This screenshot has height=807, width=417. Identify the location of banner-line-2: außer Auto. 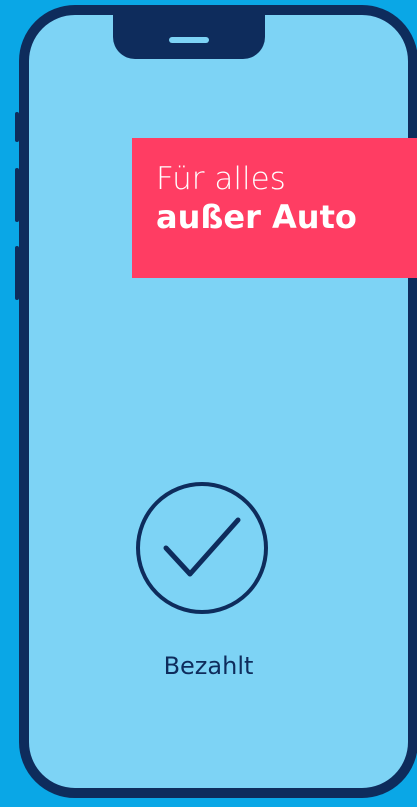
(256, 217).